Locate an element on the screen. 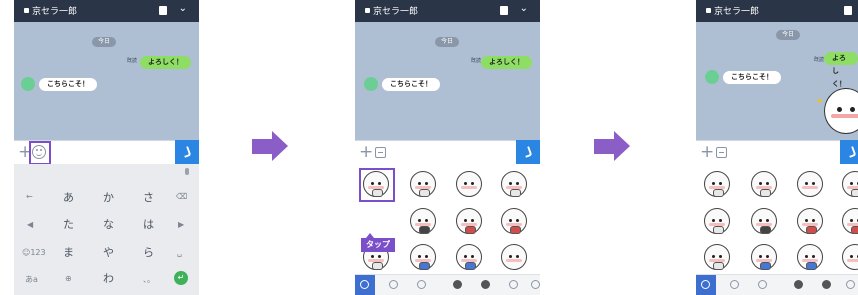  key-space: ␣ is located at coordinates (179, 252).